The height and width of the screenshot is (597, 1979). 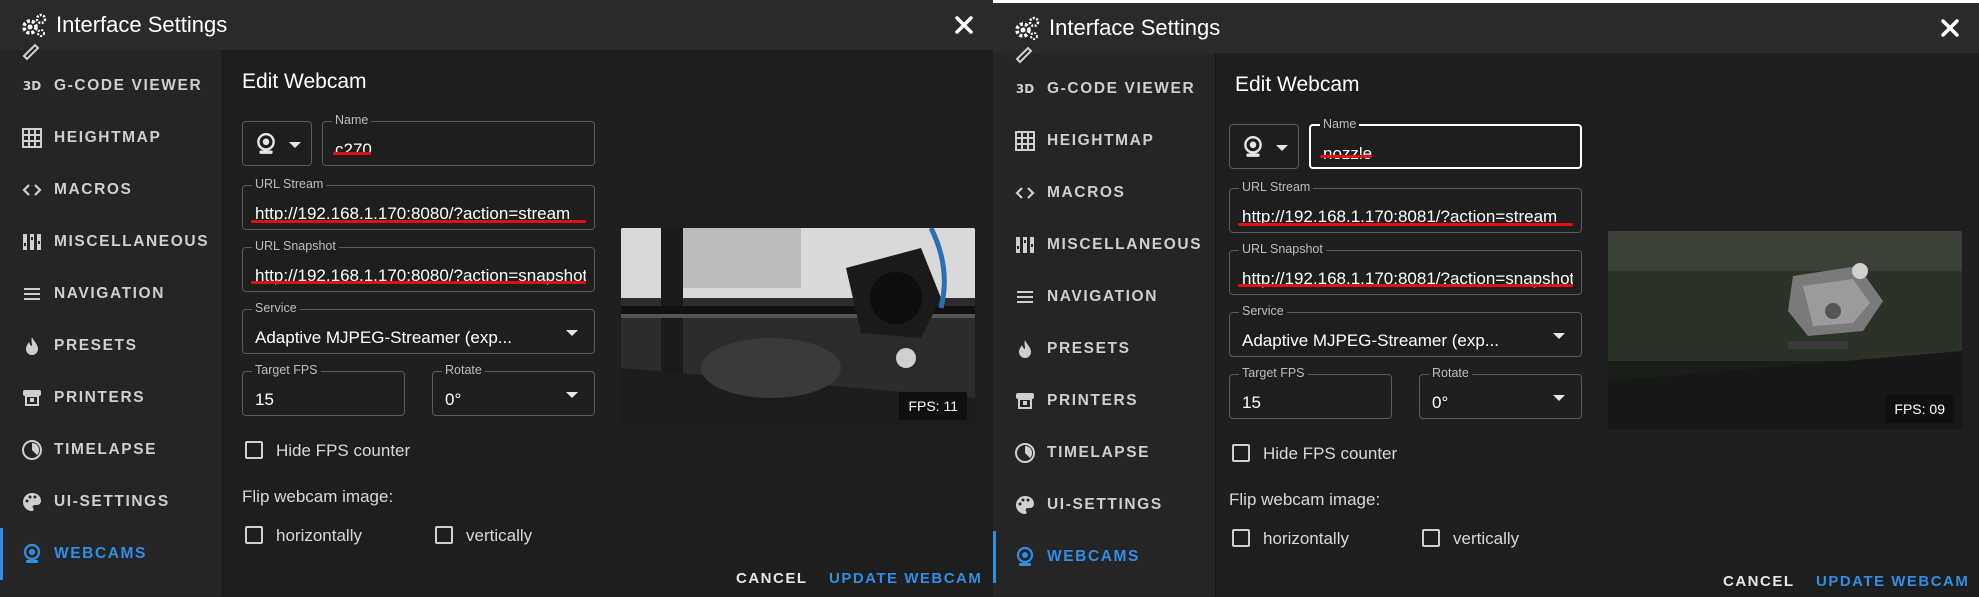 What do you see at coordinates (32, 138) in the screenshot?
I see `grid-icon` at bounding box center [32, 138].